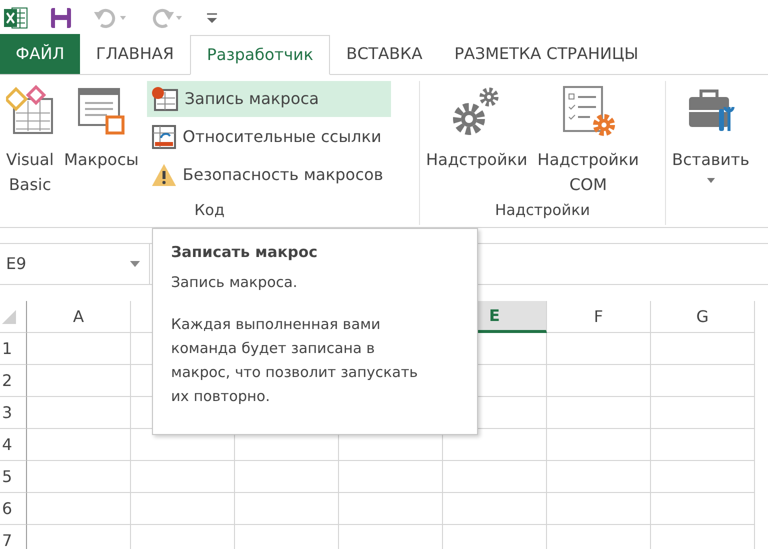 The image size is (768, 549). What do you see at coordinates (13, 413) in the screenshot?
I see `row-header: 3` at bounding box center [13, 413].